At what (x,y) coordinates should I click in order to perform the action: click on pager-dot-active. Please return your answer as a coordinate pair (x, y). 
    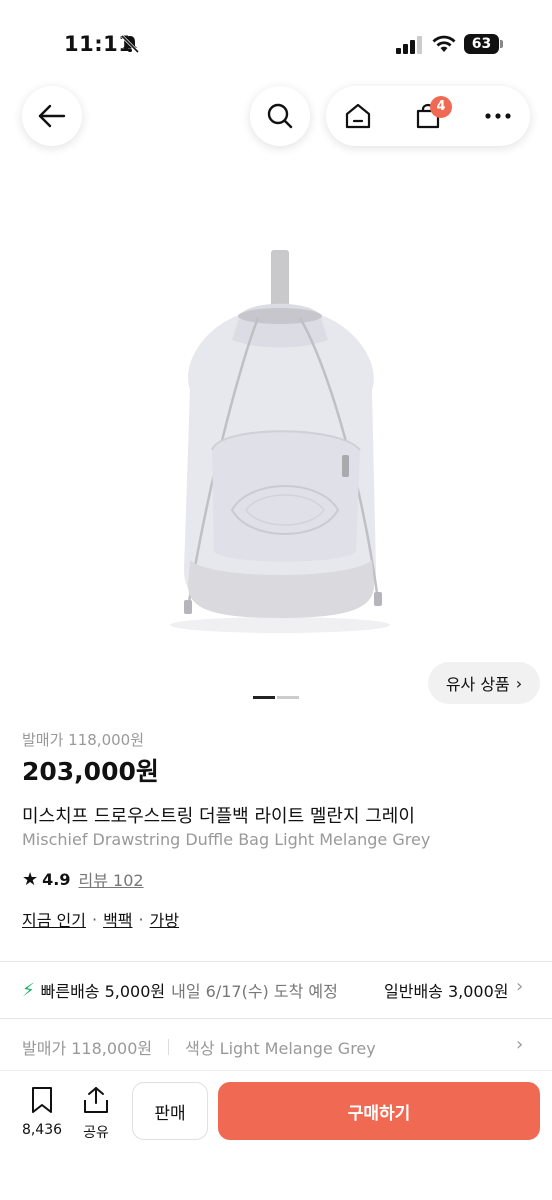
    Looking at the image, I should click on (264, 697).